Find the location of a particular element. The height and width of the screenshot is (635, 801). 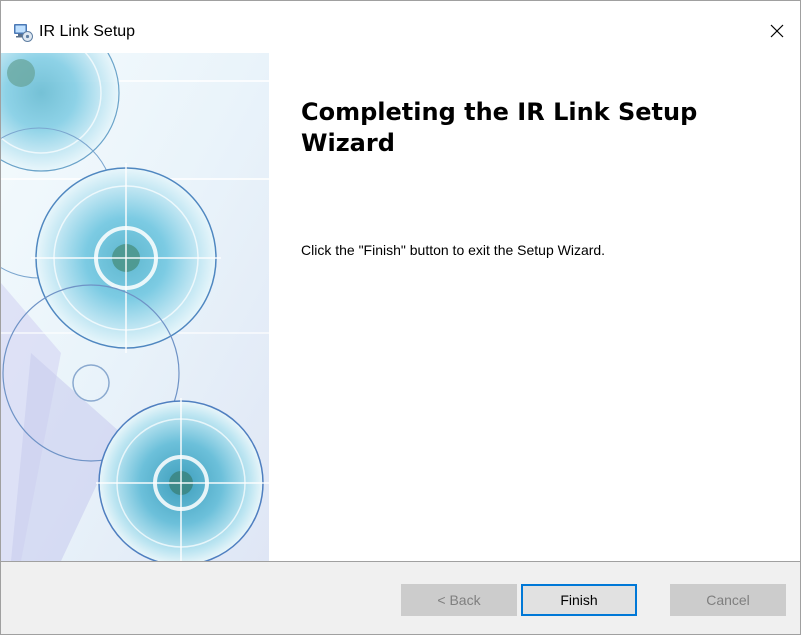

page-title: Completing the IR Link Setup Wizard is located at coordinates (499, 127).